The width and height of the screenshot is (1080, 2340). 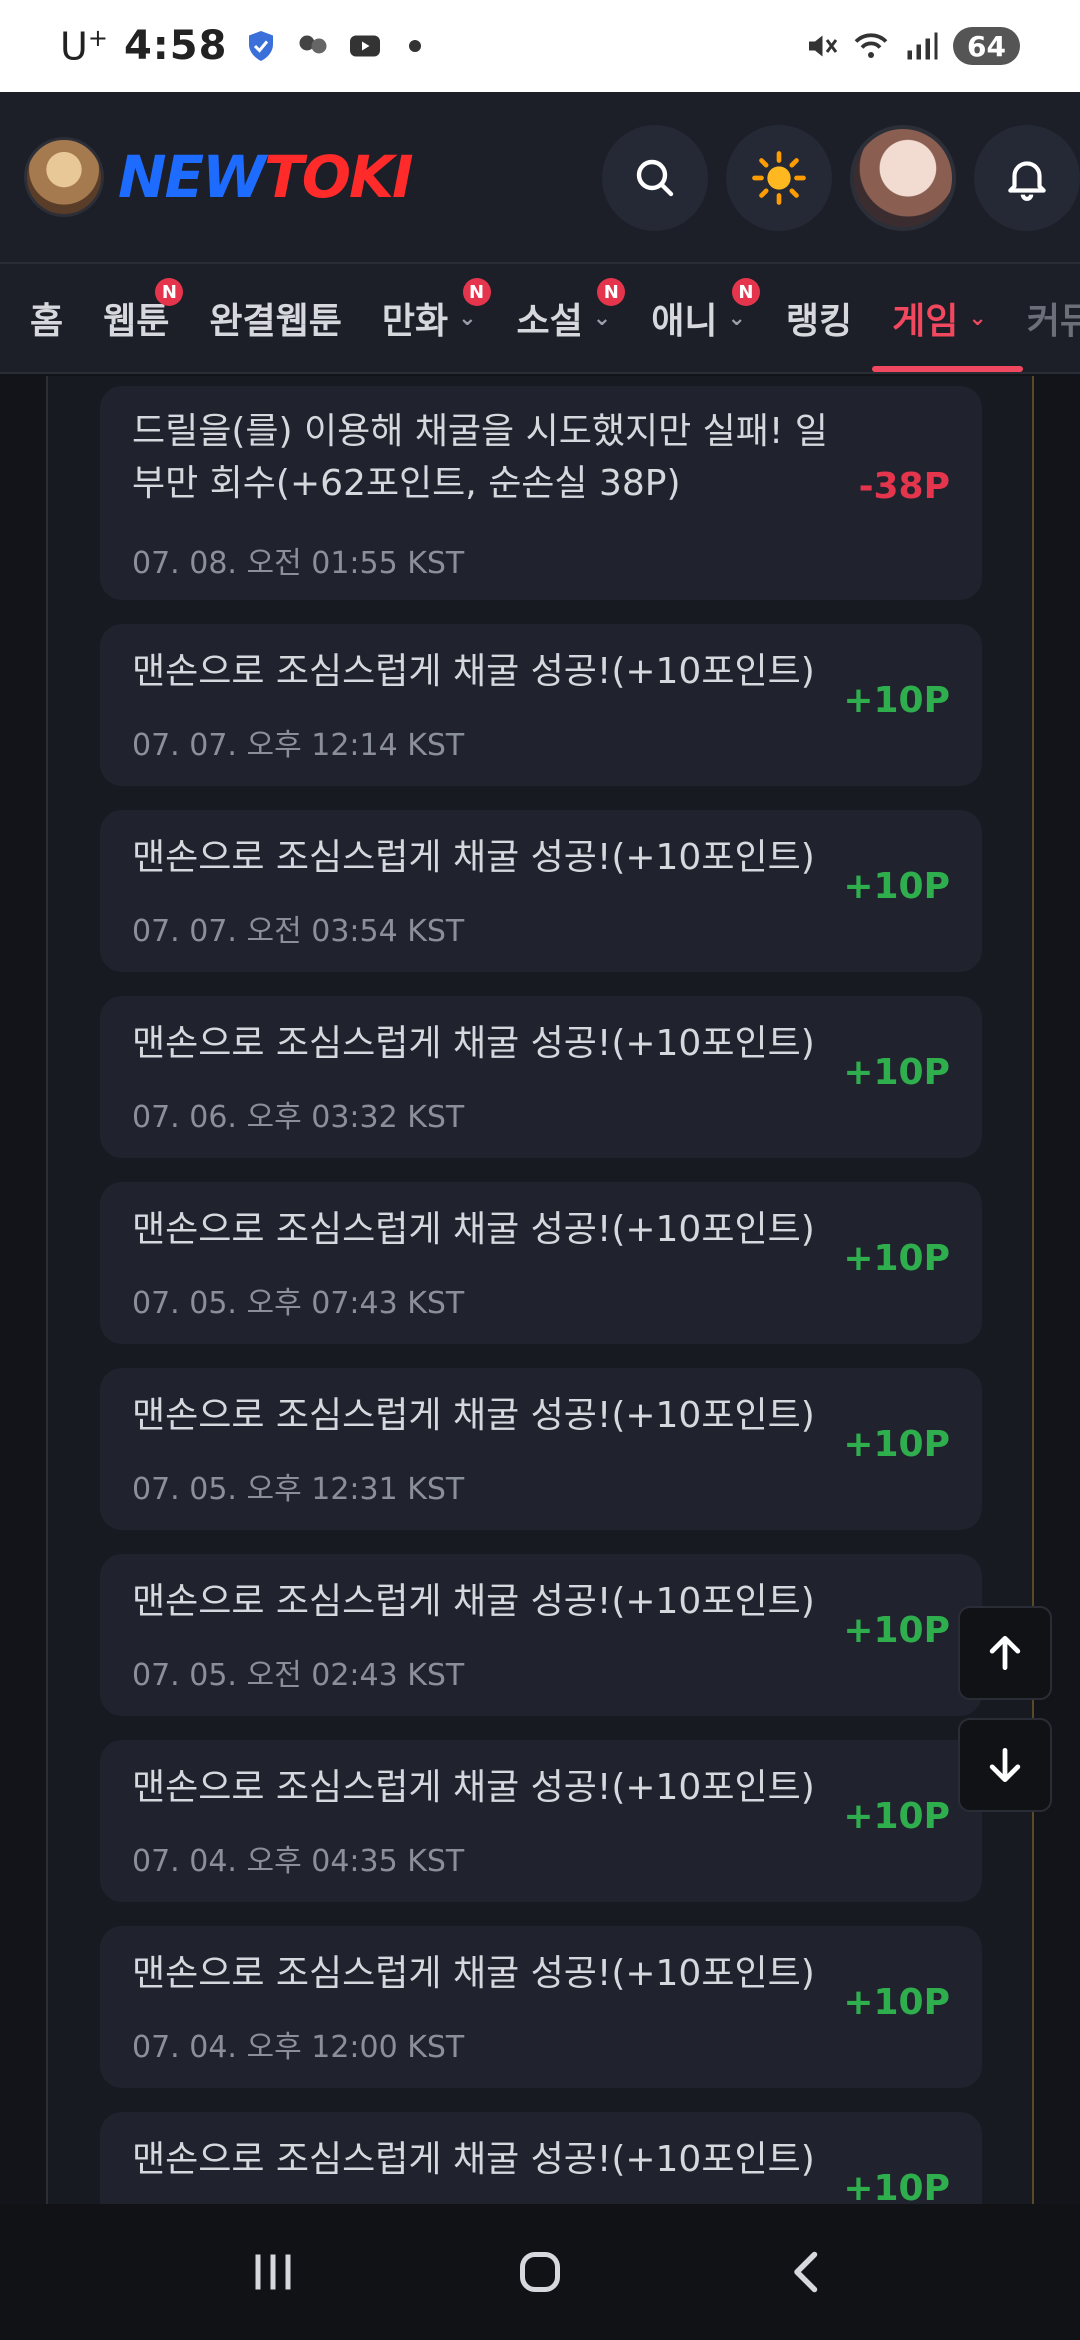 I want to click on search-button, so click(x=655, y=178).